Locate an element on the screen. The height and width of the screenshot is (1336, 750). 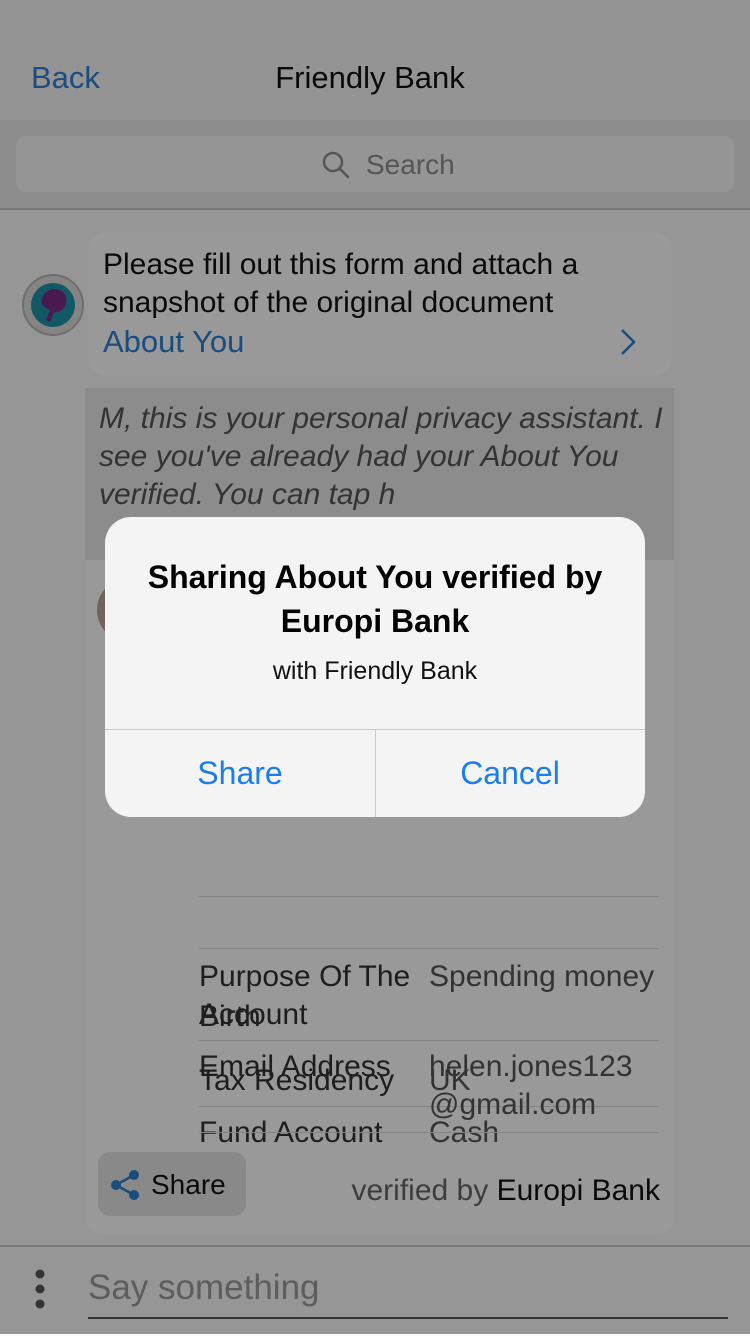
dialog-message: with Friendly Bank is located at coordinates (375, 671).